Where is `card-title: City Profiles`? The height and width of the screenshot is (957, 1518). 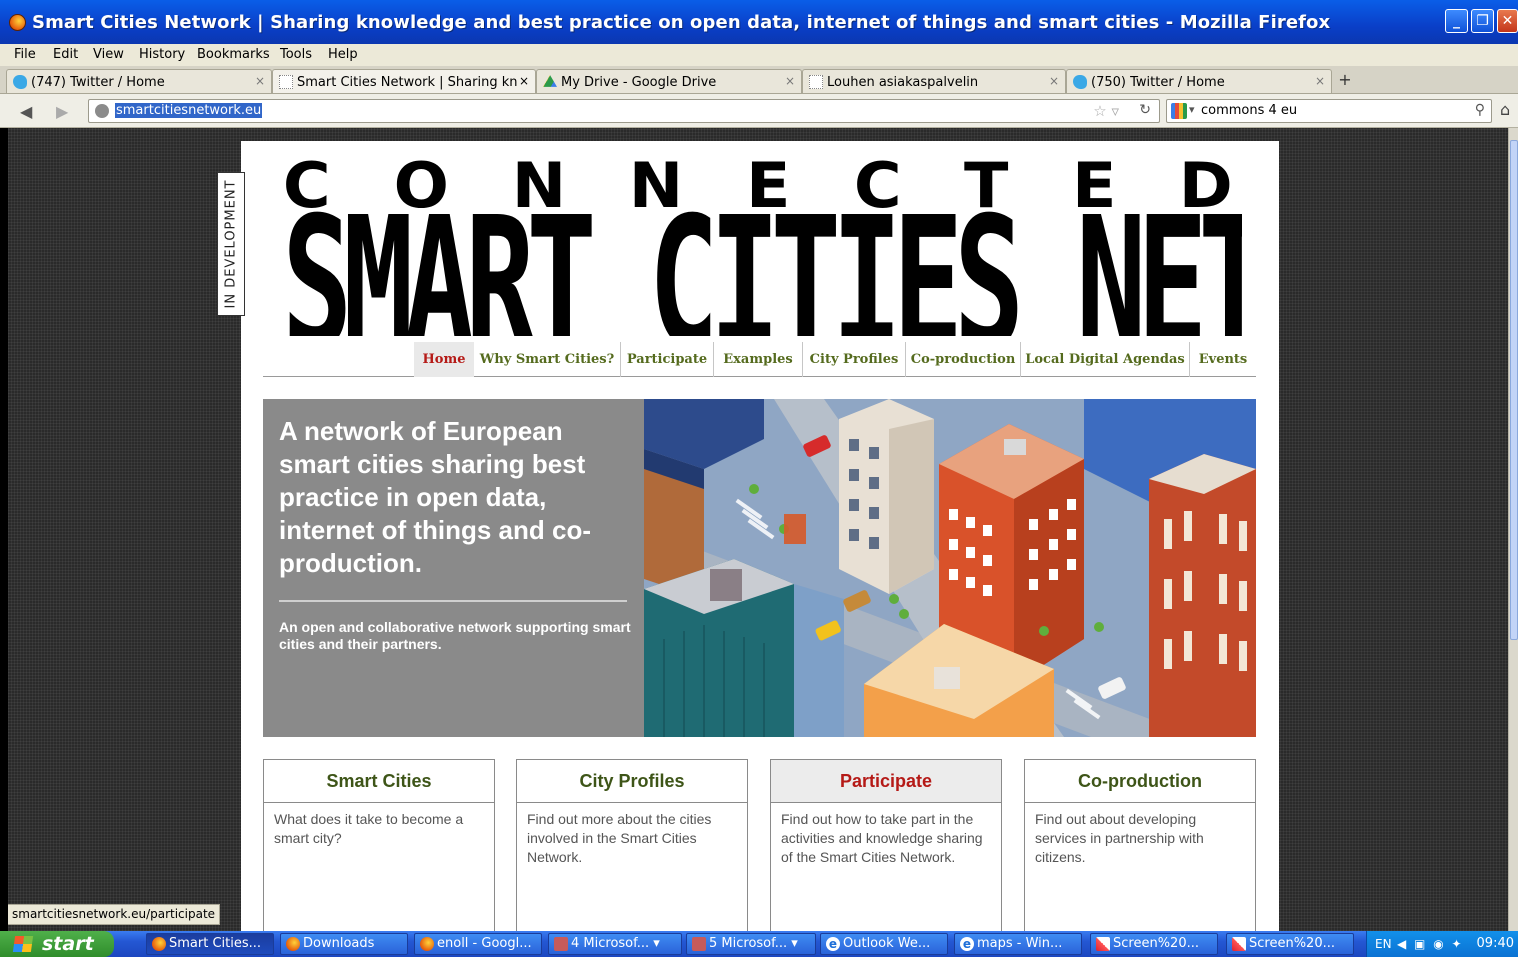
card-title: City Profiles is located at coordinates (632, 781).